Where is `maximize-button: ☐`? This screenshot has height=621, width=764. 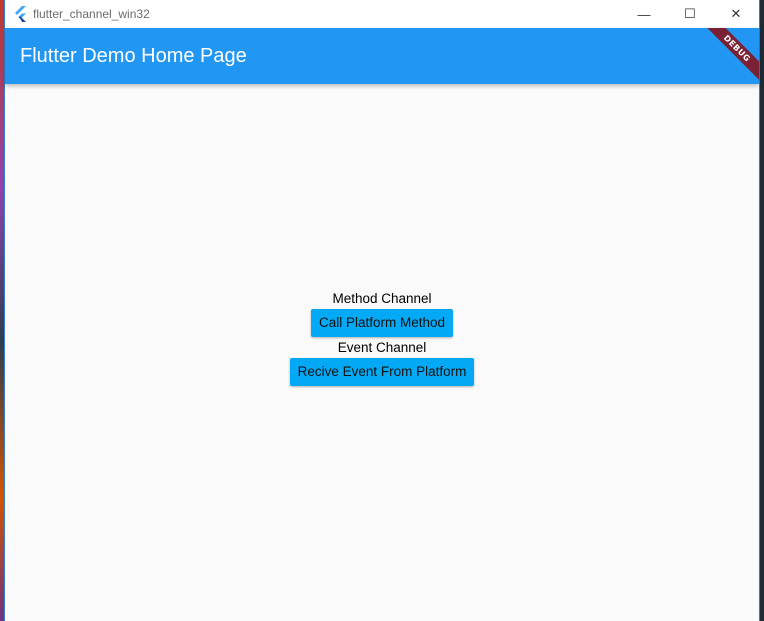
maximize-button: ☐ is located at coordinates (690, 14).